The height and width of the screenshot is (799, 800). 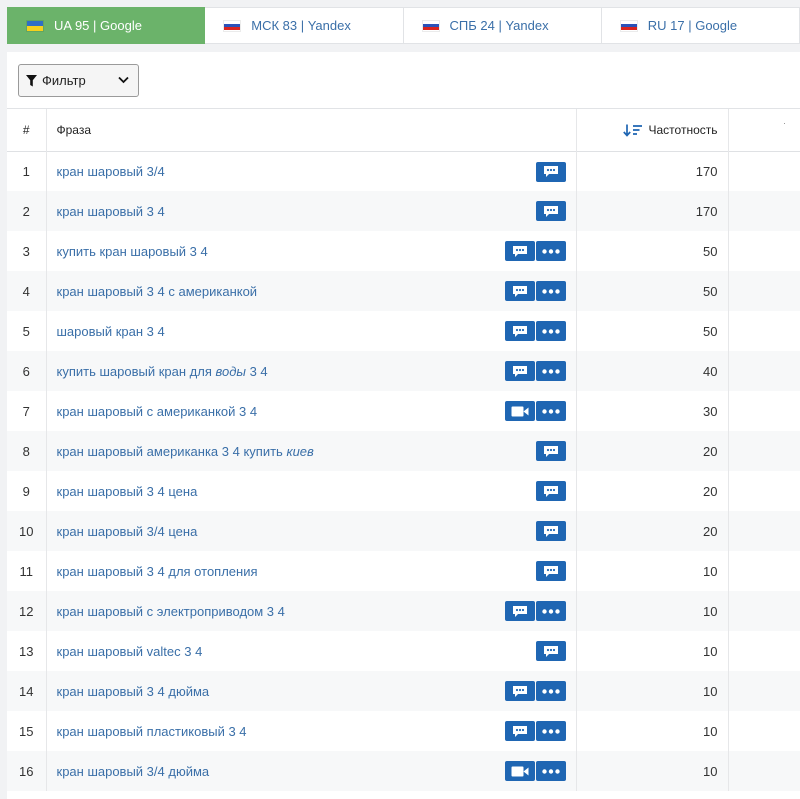 I want to click on phrase-part: кран шаровый американка 3 4 купить, so click(x=171, y=451).